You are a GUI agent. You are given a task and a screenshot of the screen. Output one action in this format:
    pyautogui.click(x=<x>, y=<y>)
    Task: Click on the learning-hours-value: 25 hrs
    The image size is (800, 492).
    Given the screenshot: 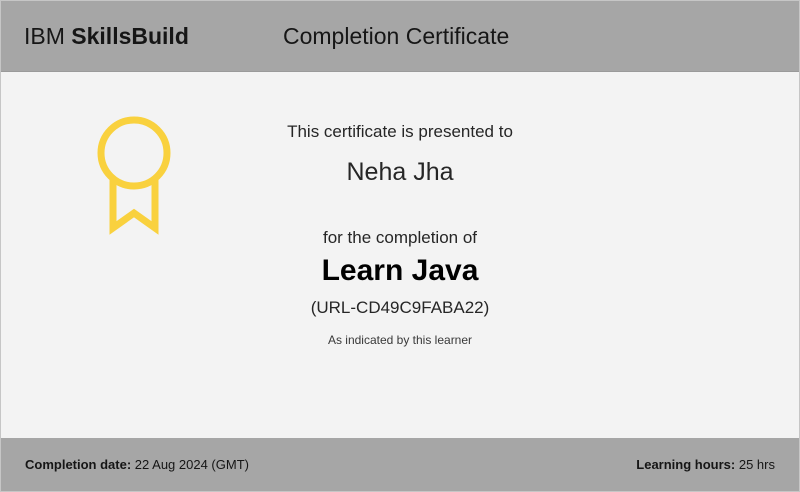 What is the action you would take?
    pyautogui.click(x=756, y=464)
    